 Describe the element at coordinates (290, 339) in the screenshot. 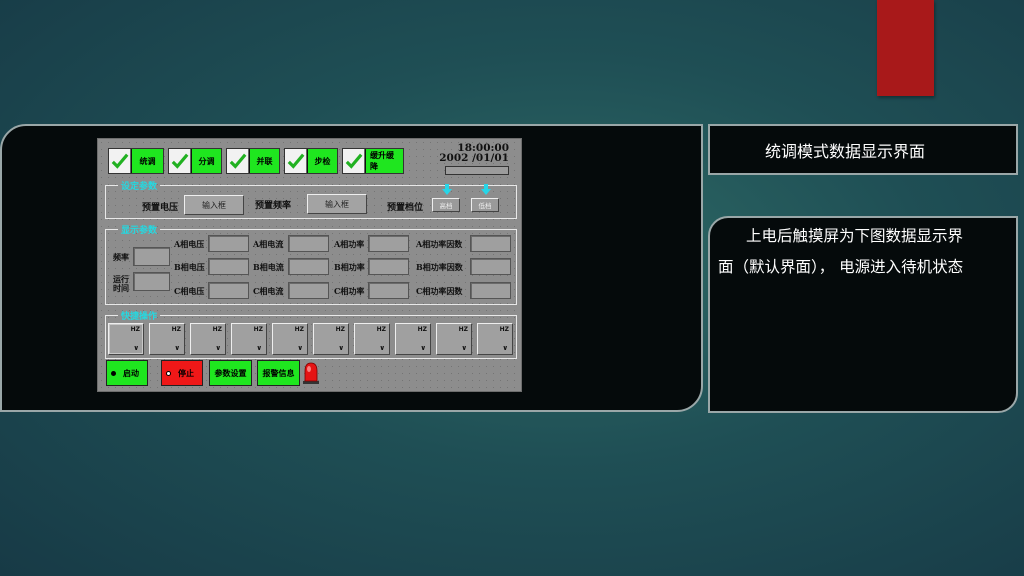

I see `quick-freq-button-5: HZ ∨` at that location.